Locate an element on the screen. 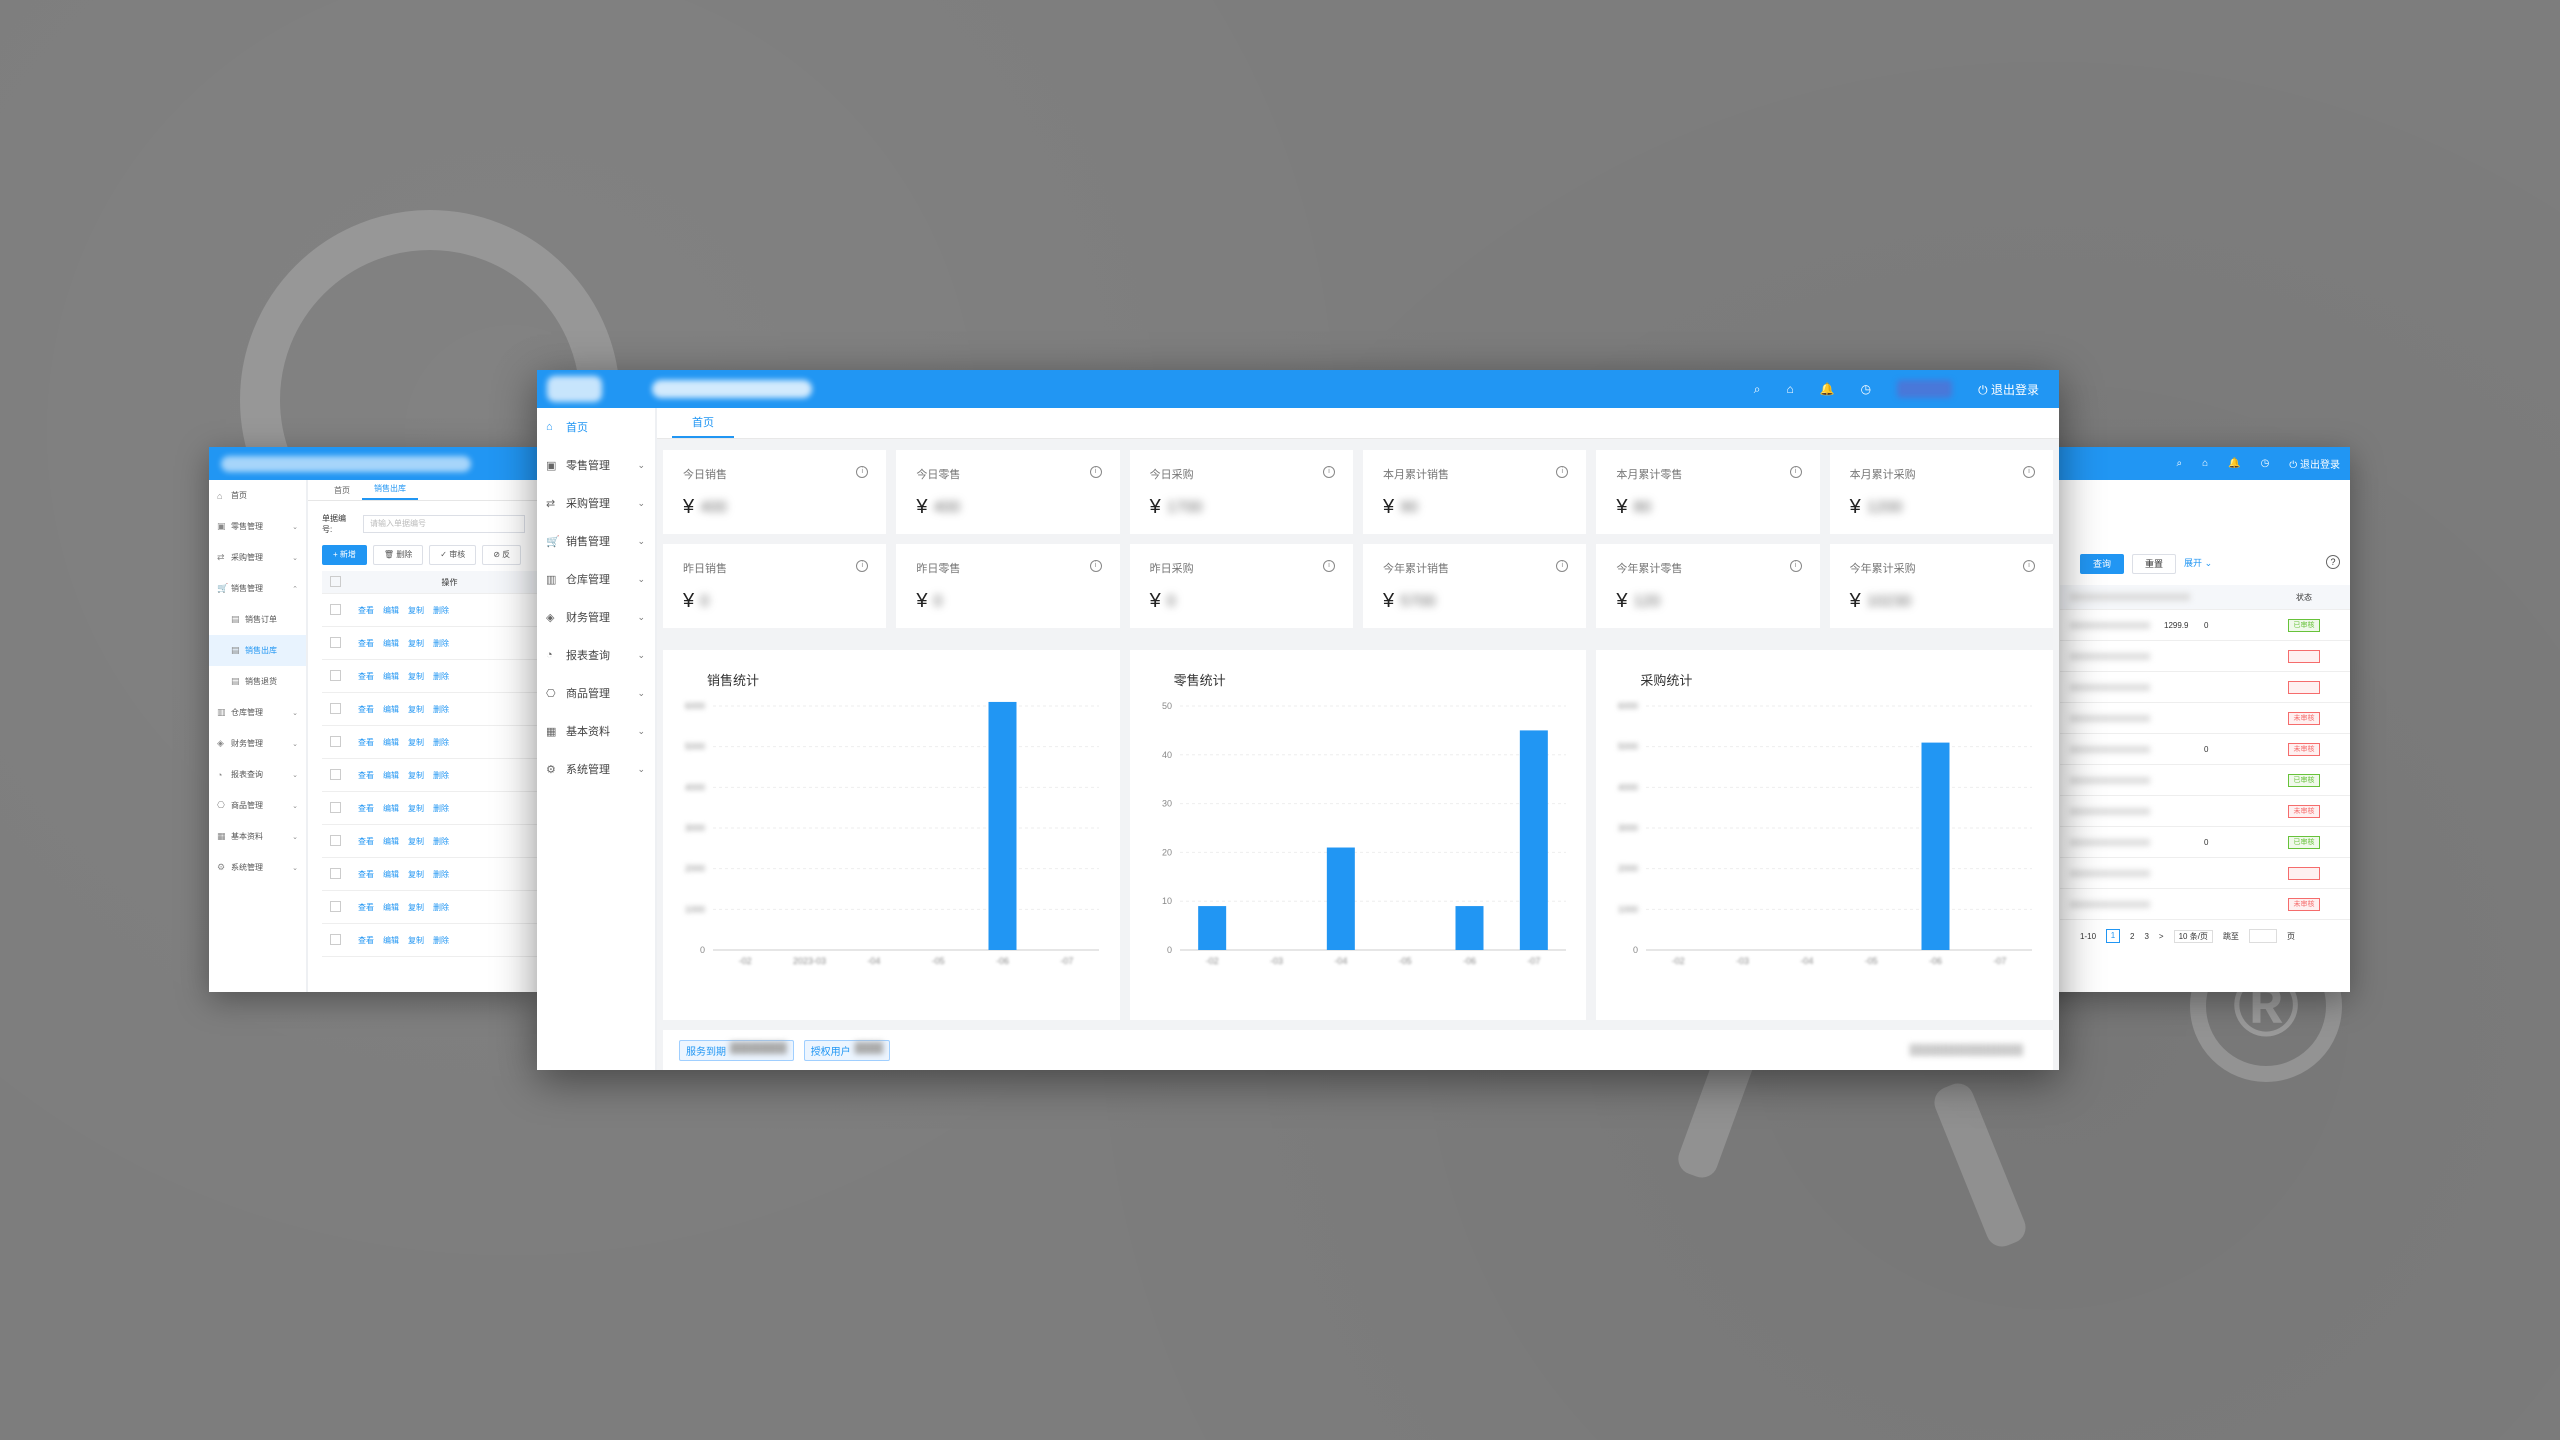 Image resolution: width=2560 pixels, height=1440 pixels. sidebar-item-3: 🛒 销售管理 ⌄ is located at coordinates (596, 541).